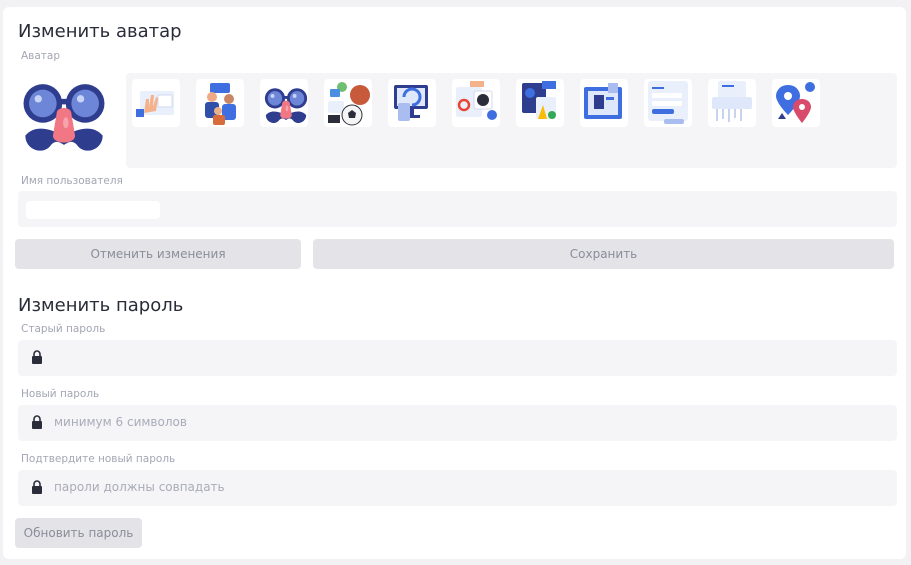 Image resolution: width=911 pixels, height=565 pixels. I want to click on old-password-field, so click(457, 358).